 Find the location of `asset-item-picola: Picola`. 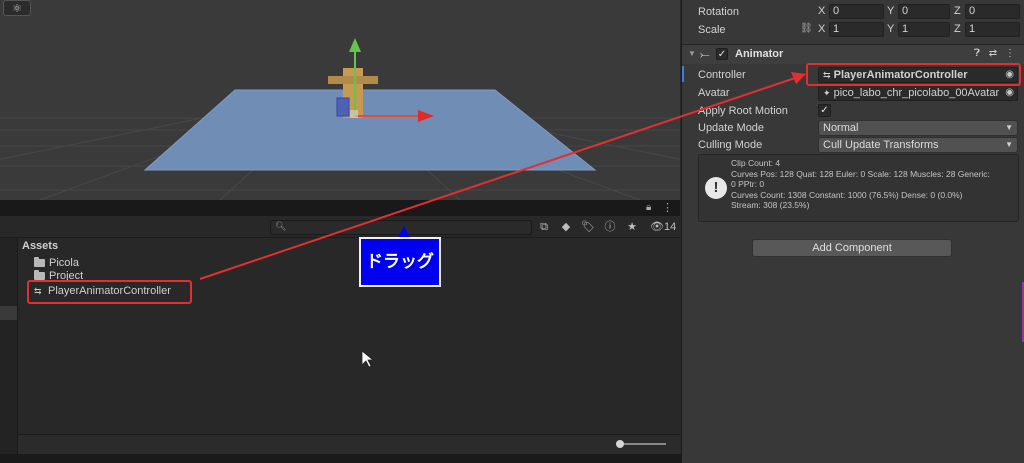

asset-item-picola: Picola is located at coordinates (56, 263).